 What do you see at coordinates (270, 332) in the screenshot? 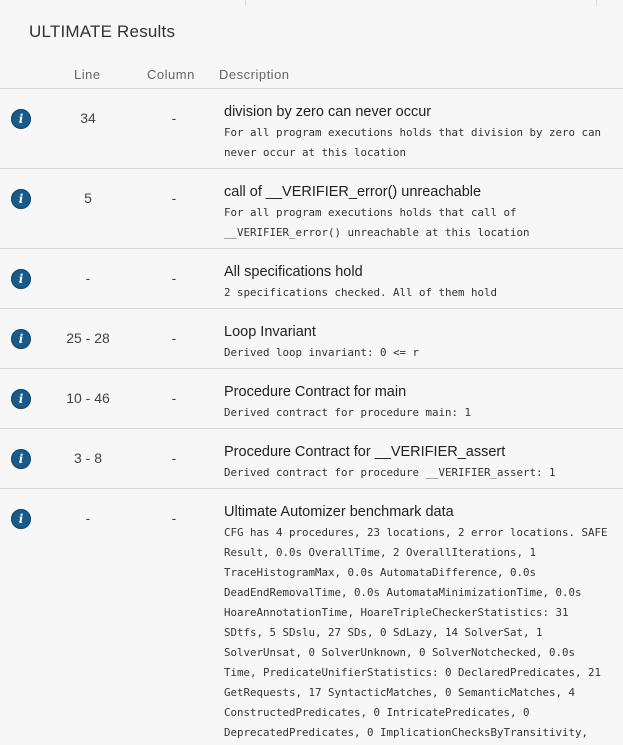
I see `result-title: Loop Invariant` at bounding box center [270, 332].